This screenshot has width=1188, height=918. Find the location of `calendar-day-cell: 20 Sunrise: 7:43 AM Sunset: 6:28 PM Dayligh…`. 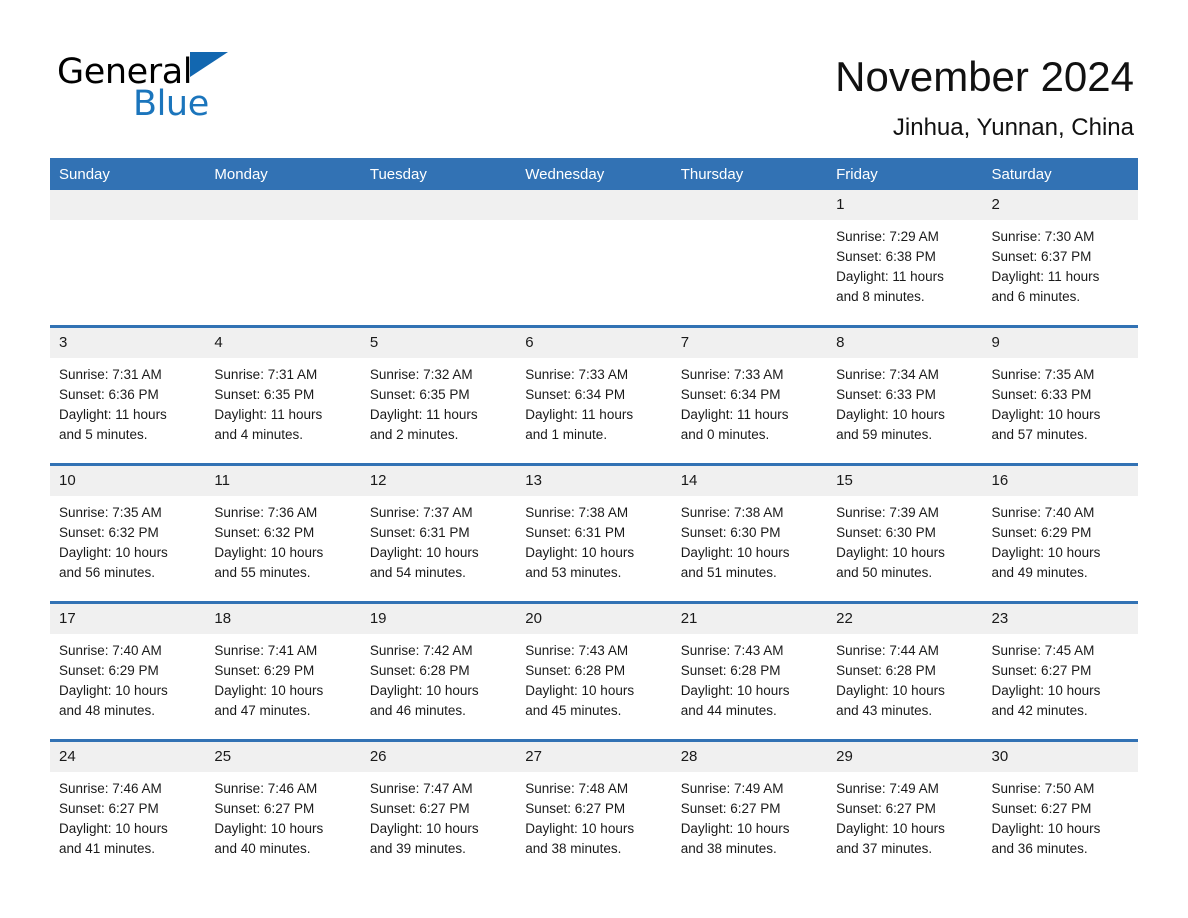

calendar-day-cell: 20 Sunrise: 7:43 AM Sunset: 6:28 PM Dayligh… is located at coordinates (594, 671).